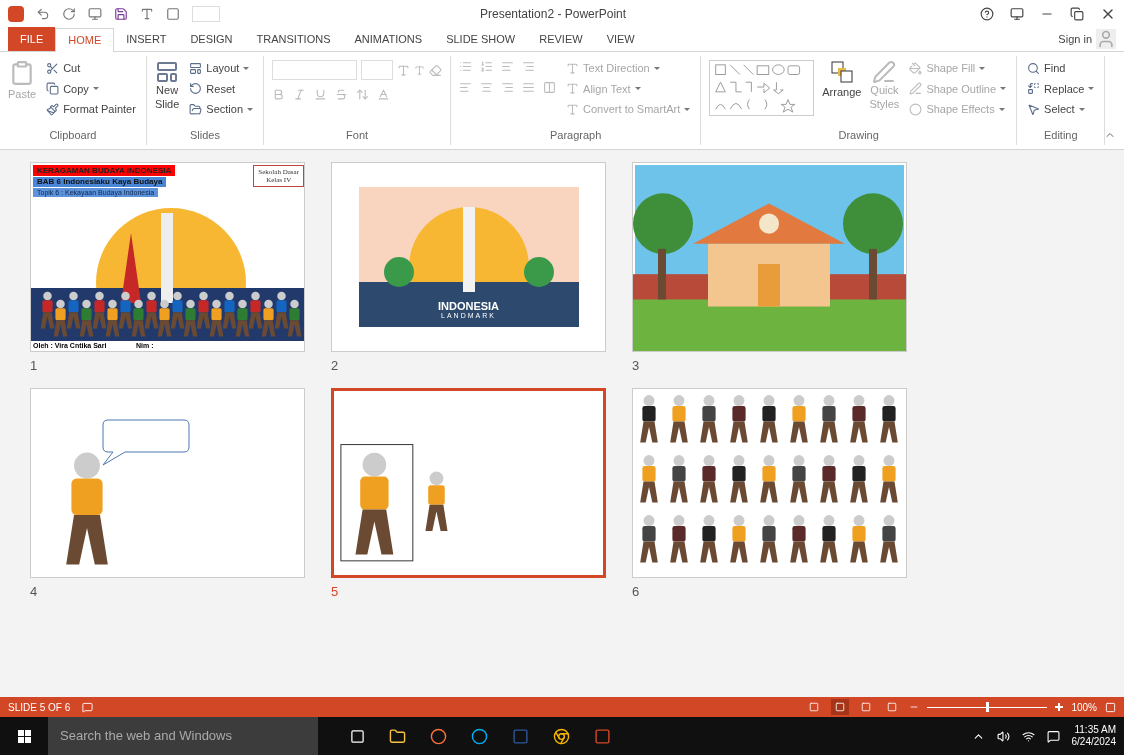 The height and width of the screenshot is (755, 1124). I want to click on clock-time: 11:35 AM, so click(1095, 729).